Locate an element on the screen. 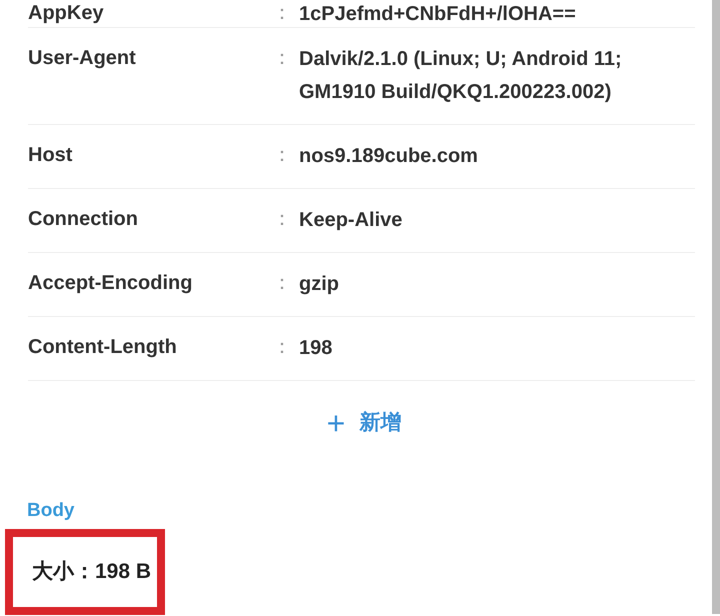 This screenshot has width=720, height=616. header-name: Accept-Encoding is located at coordinates (111, 283).